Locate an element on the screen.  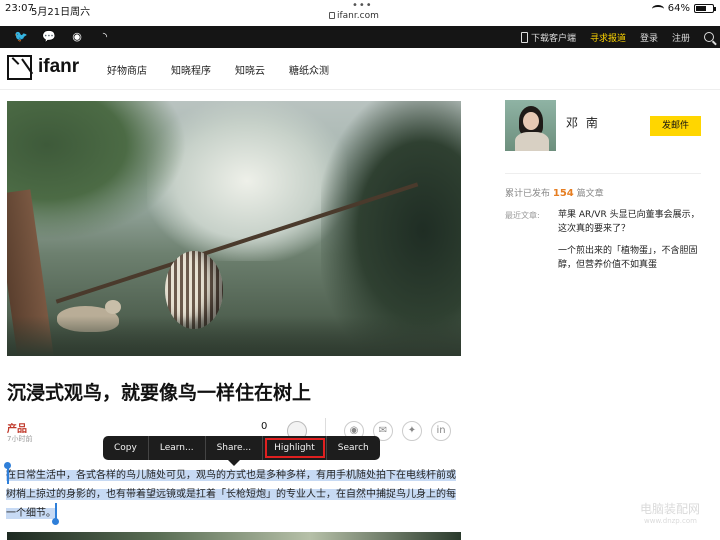
status-bar: 23:07 5月21日周六 ••• ifanr.com 64% is located at coordinates (360, 13).